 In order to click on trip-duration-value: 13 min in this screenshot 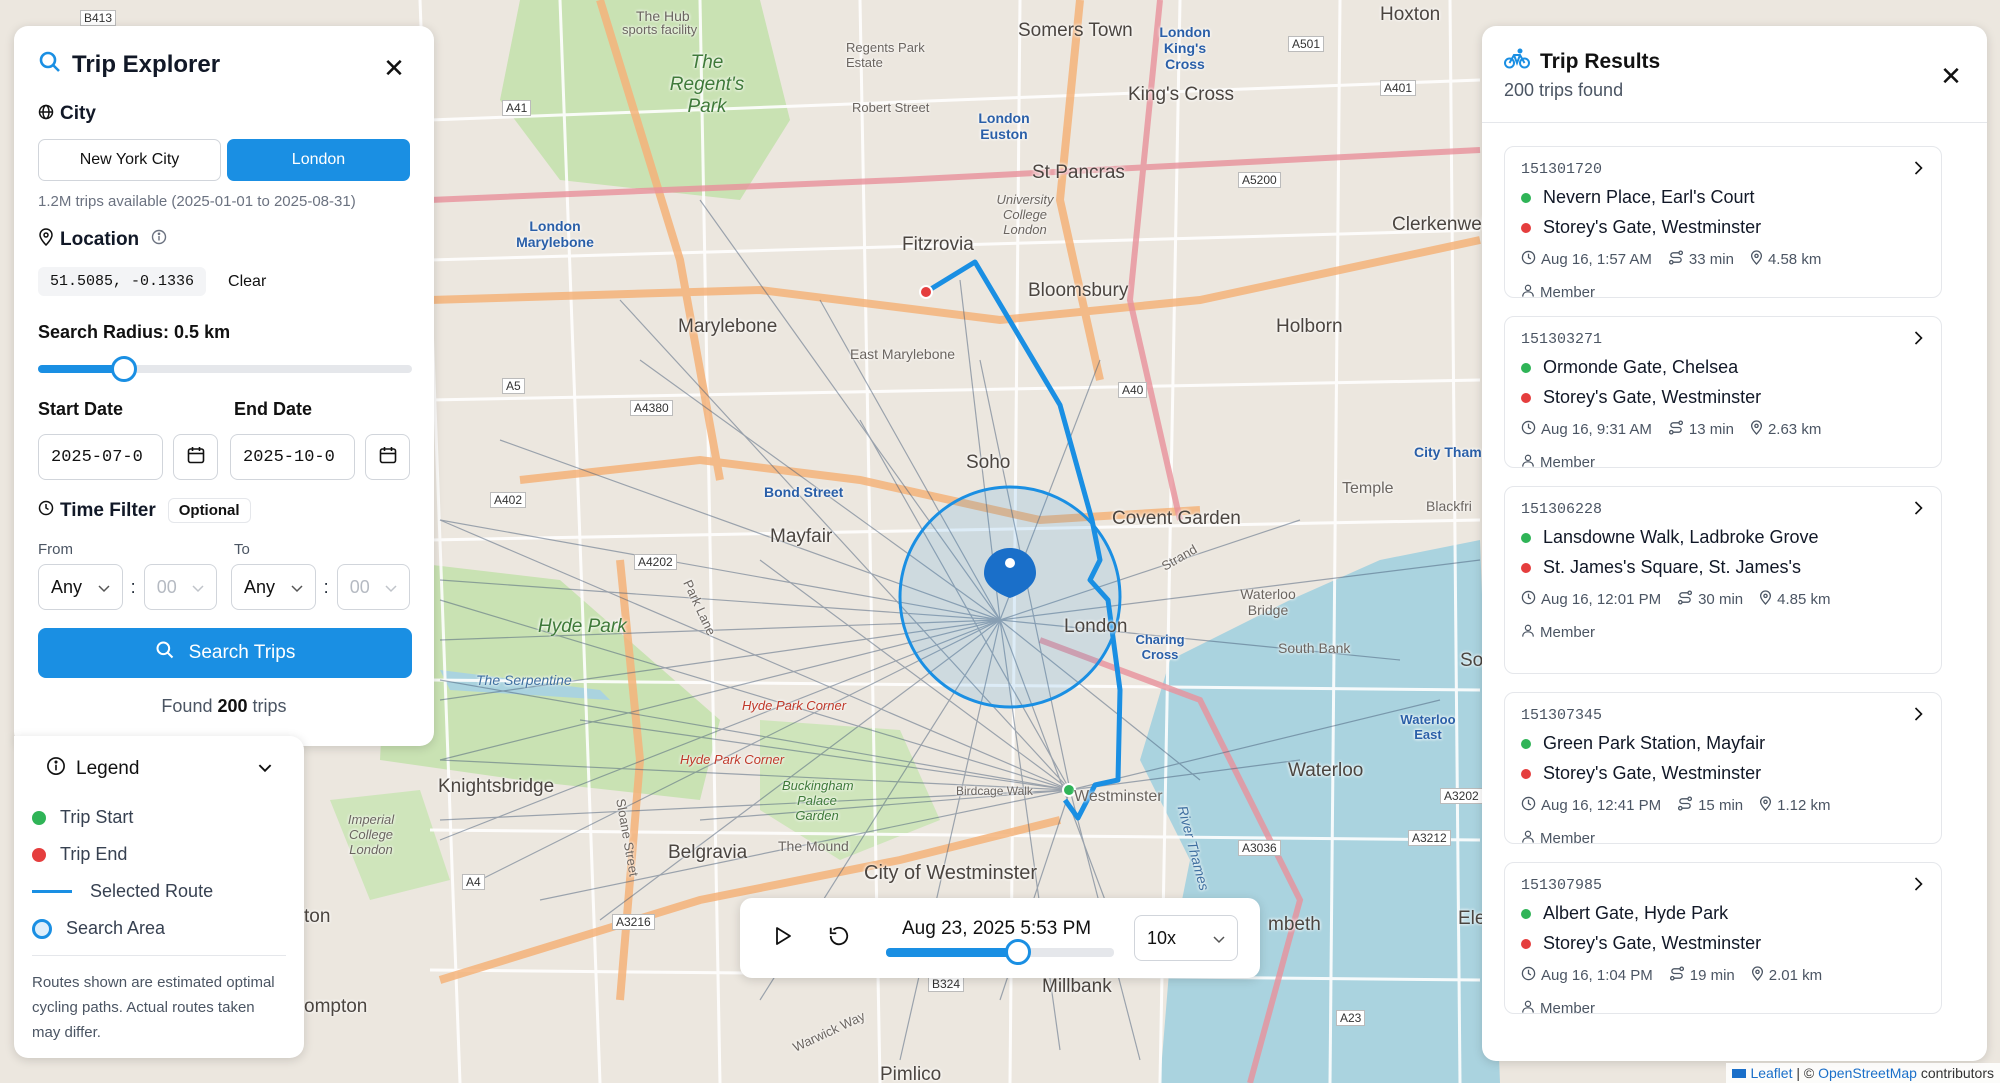, I will do `click(1711, 429)`.